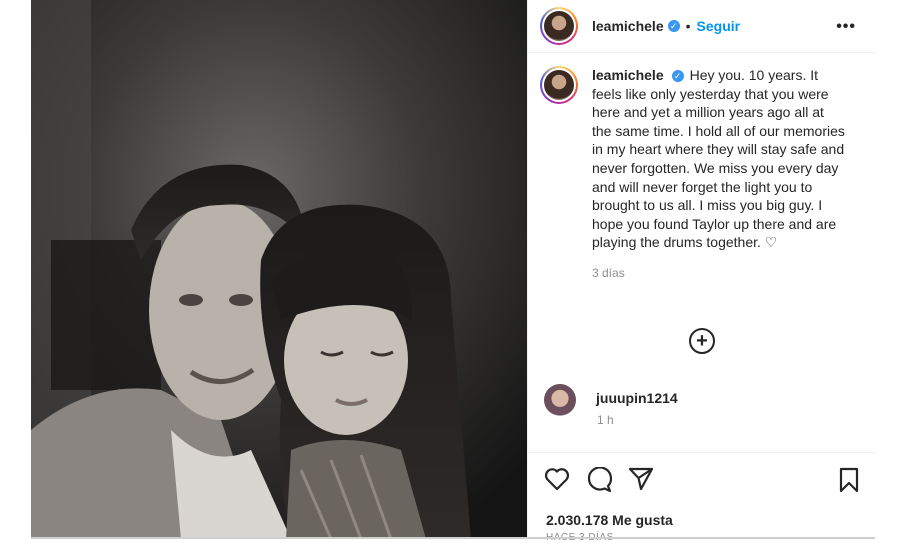  What do you see at coordinates (557, 479) in the screenshot?
I see `heart-icon` at bounding box center [557, 479].